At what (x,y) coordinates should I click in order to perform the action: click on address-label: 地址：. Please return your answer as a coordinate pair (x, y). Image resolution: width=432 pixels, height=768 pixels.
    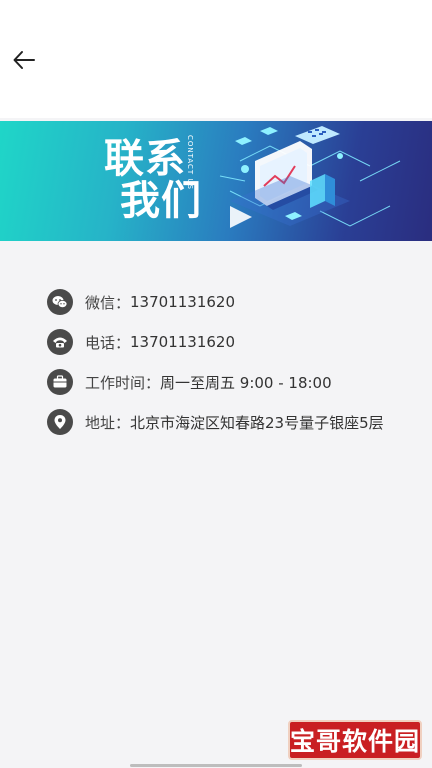
    Looking at the image, I should click on (108, 422).